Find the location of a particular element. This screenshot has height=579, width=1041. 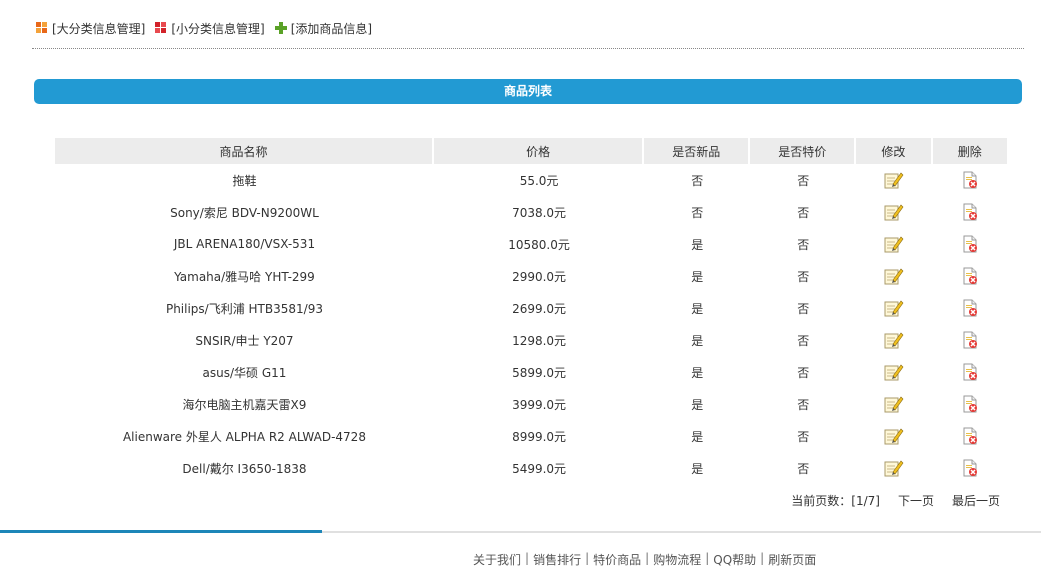

big-category-link: [大分类信息管理] is located at coordinates (90, 28).